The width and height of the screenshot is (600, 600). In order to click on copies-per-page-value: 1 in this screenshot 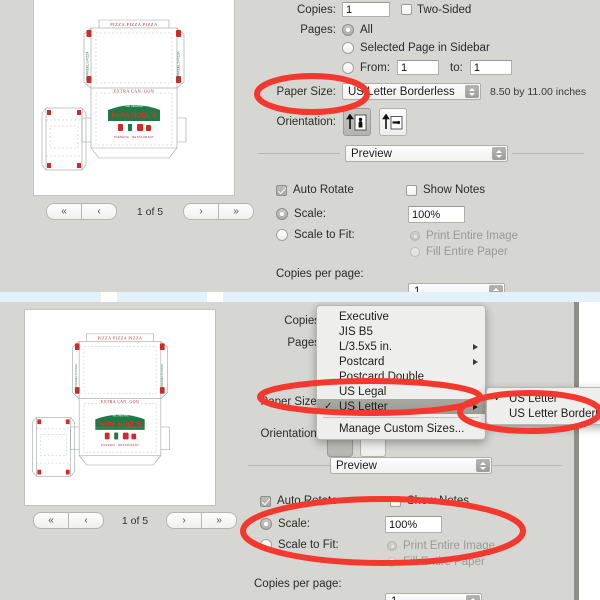, I will do `click(394, 598)`.